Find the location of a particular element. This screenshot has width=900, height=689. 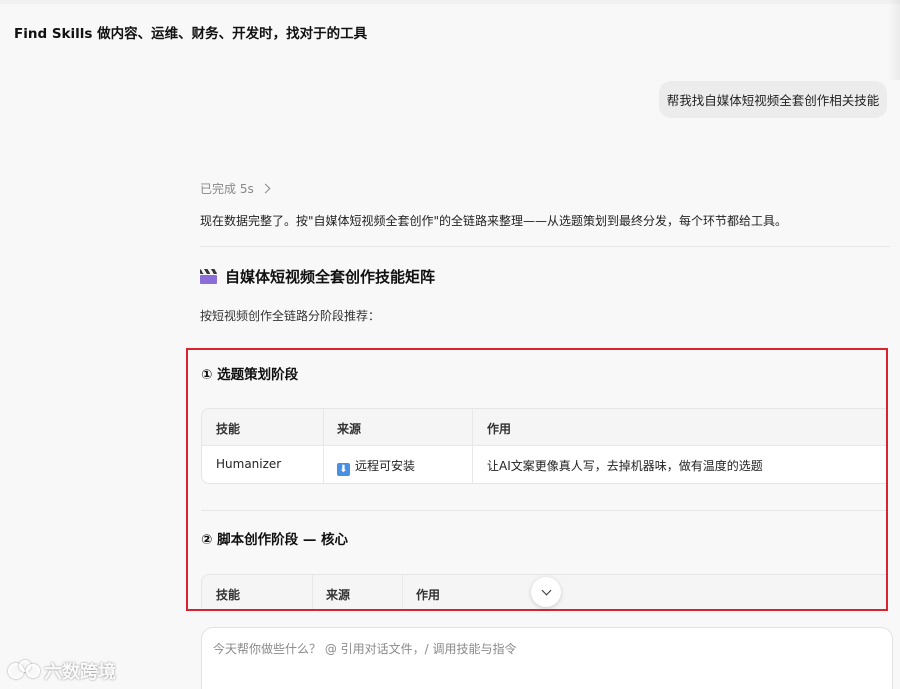

watermark-logo is located at coordinates (24, 671).